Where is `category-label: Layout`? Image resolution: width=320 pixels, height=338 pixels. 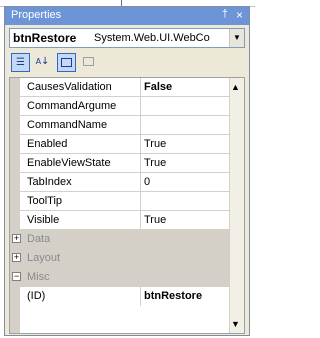
category-label: Layout is located at coordinates (44, 258).